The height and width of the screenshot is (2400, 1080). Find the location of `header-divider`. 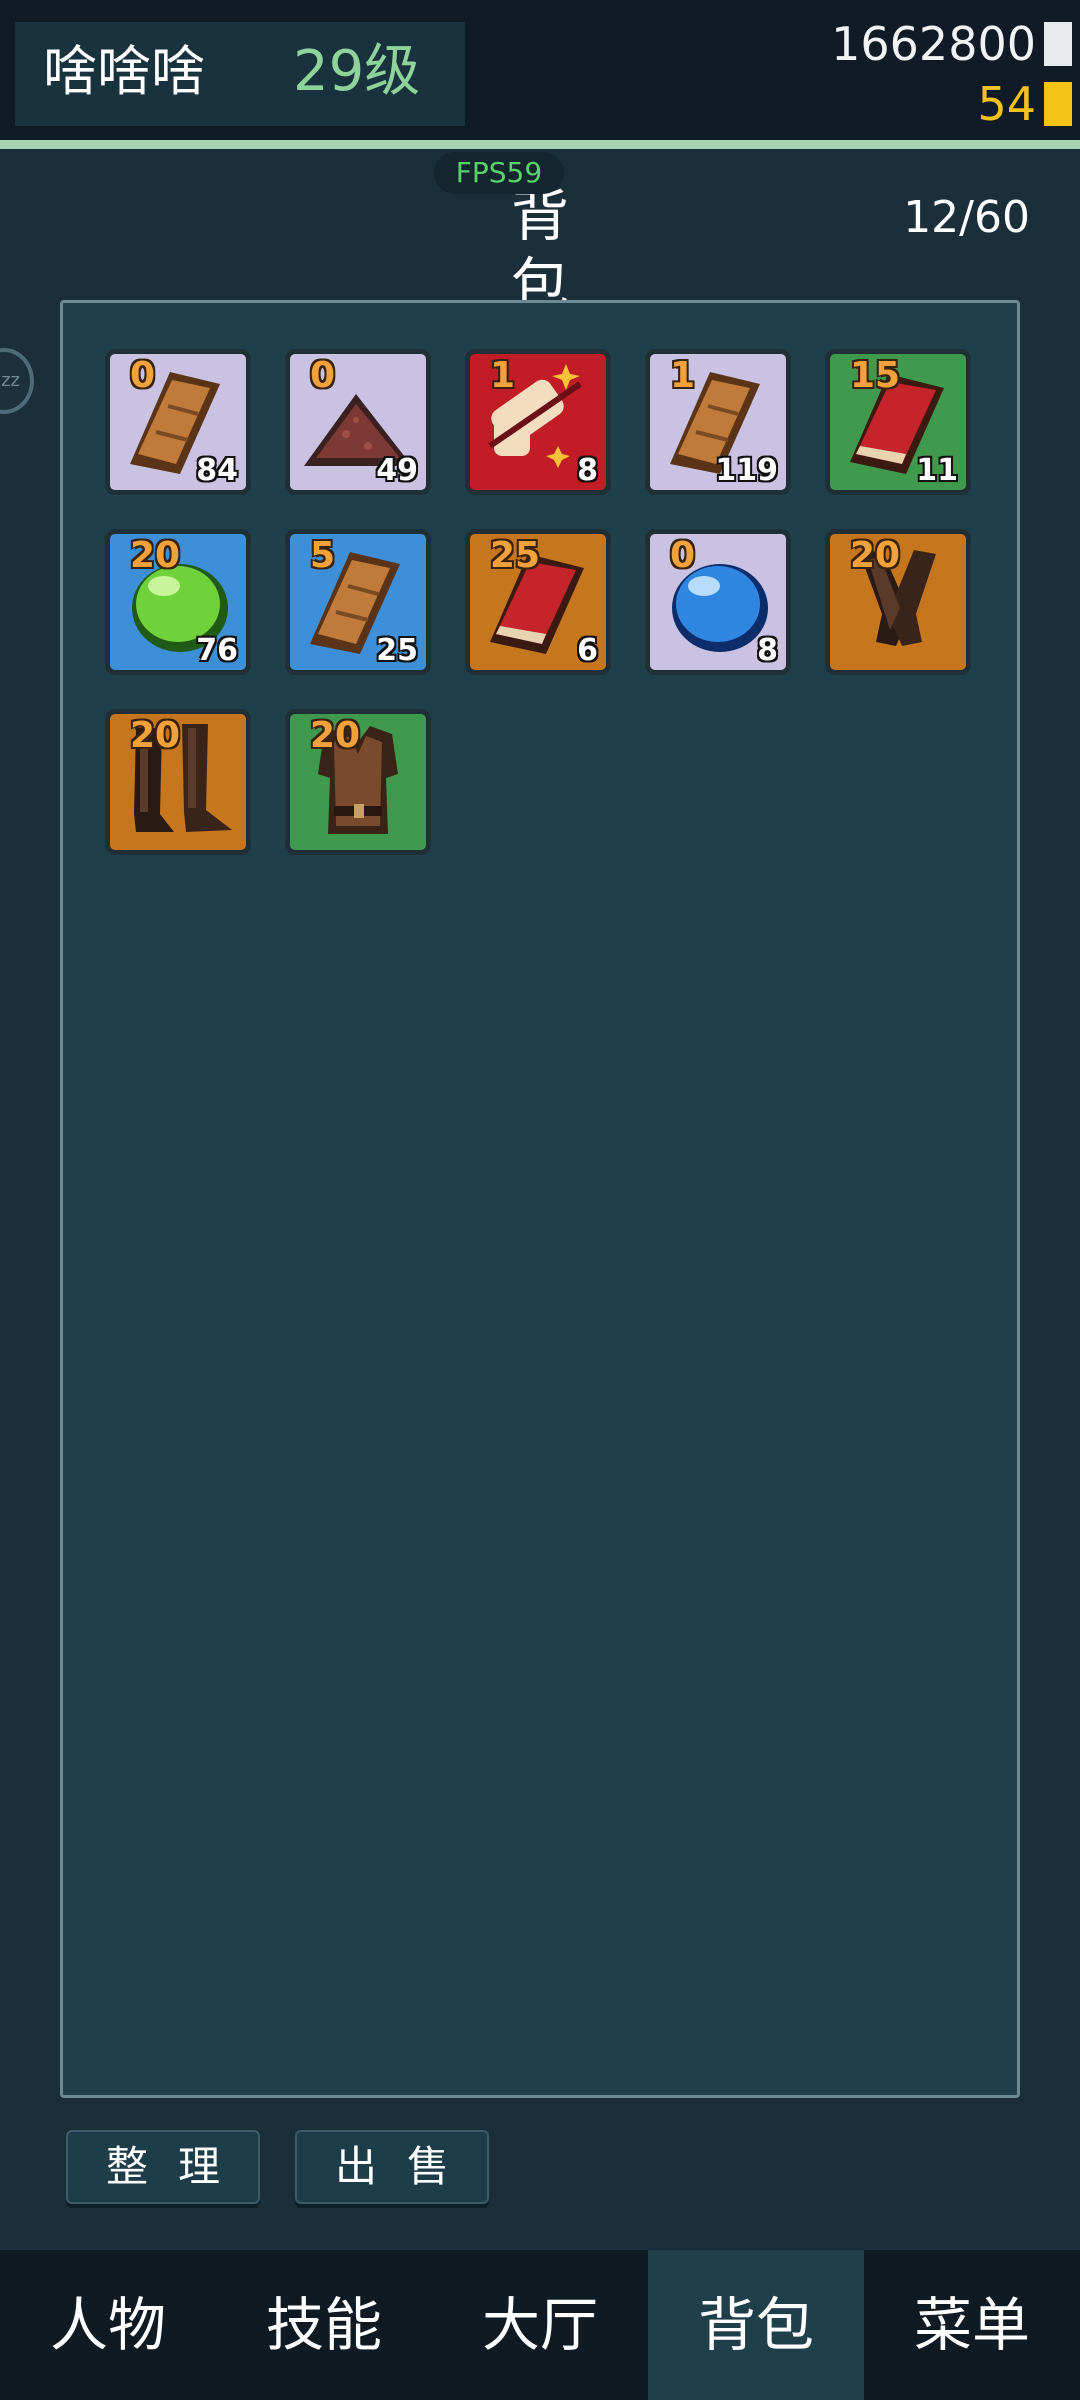

header-divider is located at coordinates (540, 144).